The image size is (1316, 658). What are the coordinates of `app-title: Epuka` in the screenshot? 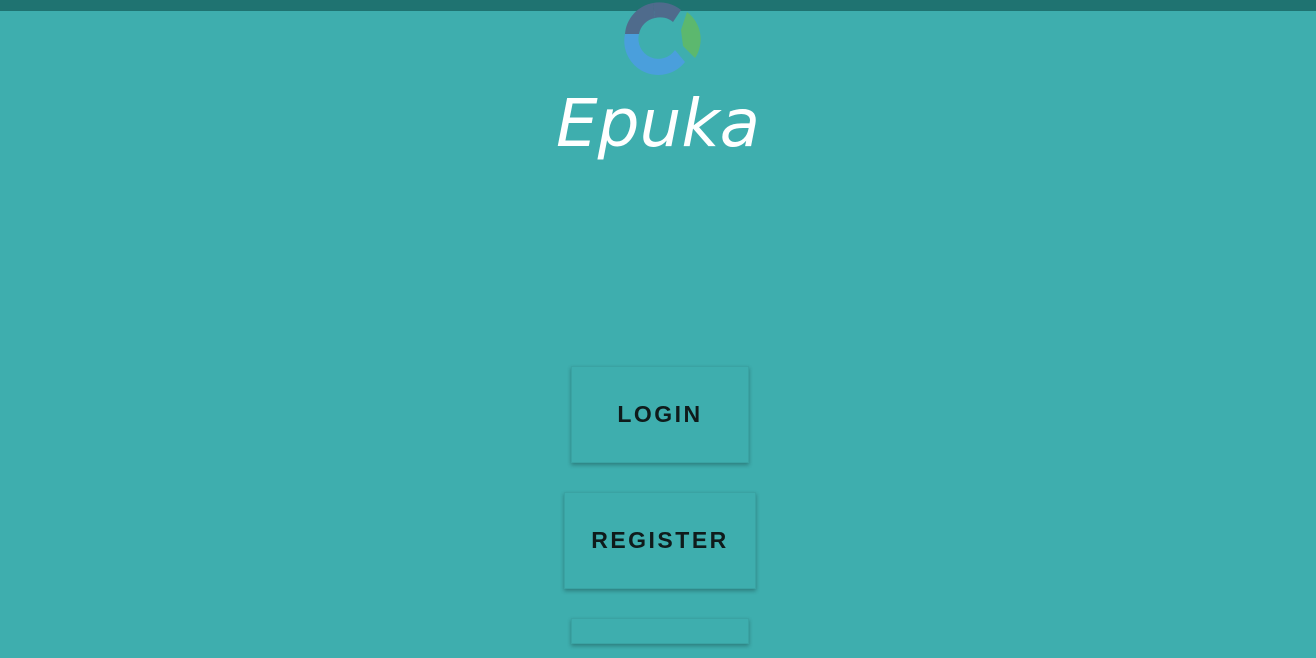 It's located at (658, 123).